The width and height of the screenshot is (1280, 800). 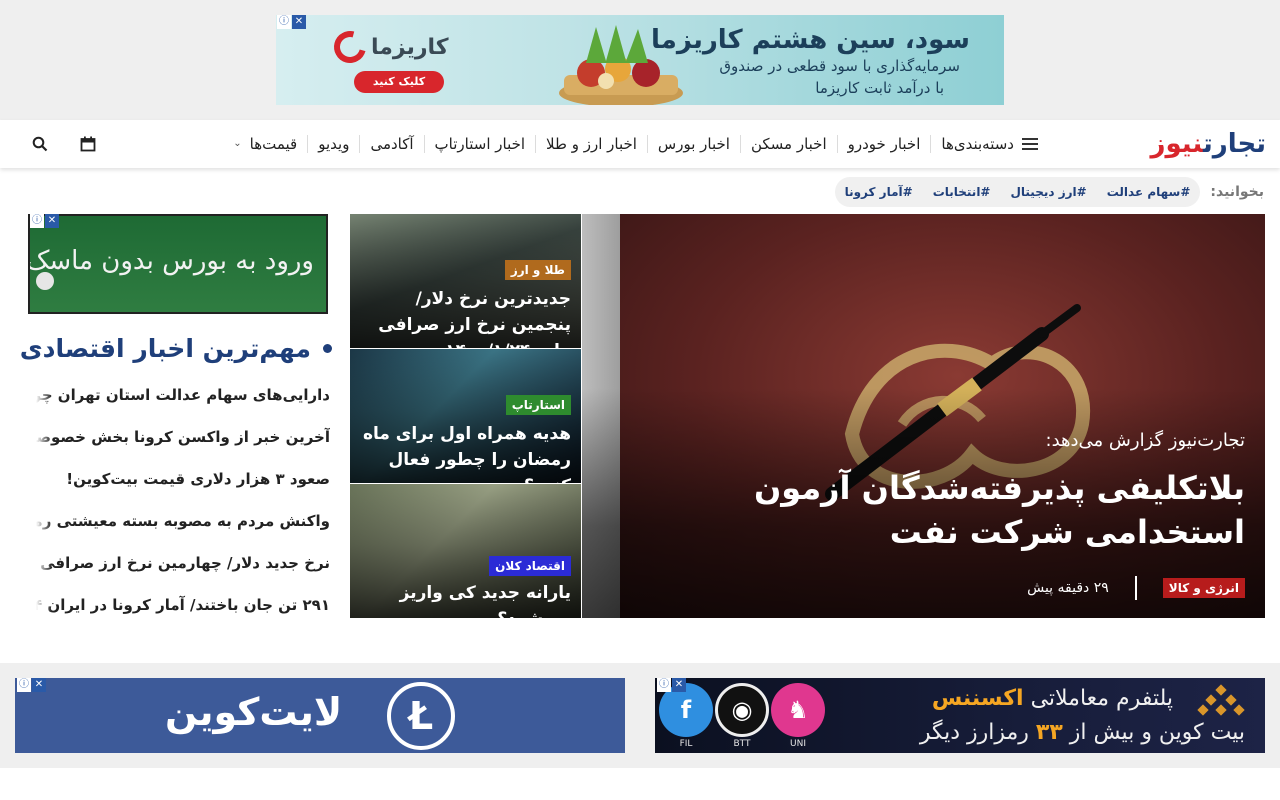 What do you see at coordinates (538, 405) in the screenshot?
I see `category-badge: استارتاپ` at bounding box center [538, 405].